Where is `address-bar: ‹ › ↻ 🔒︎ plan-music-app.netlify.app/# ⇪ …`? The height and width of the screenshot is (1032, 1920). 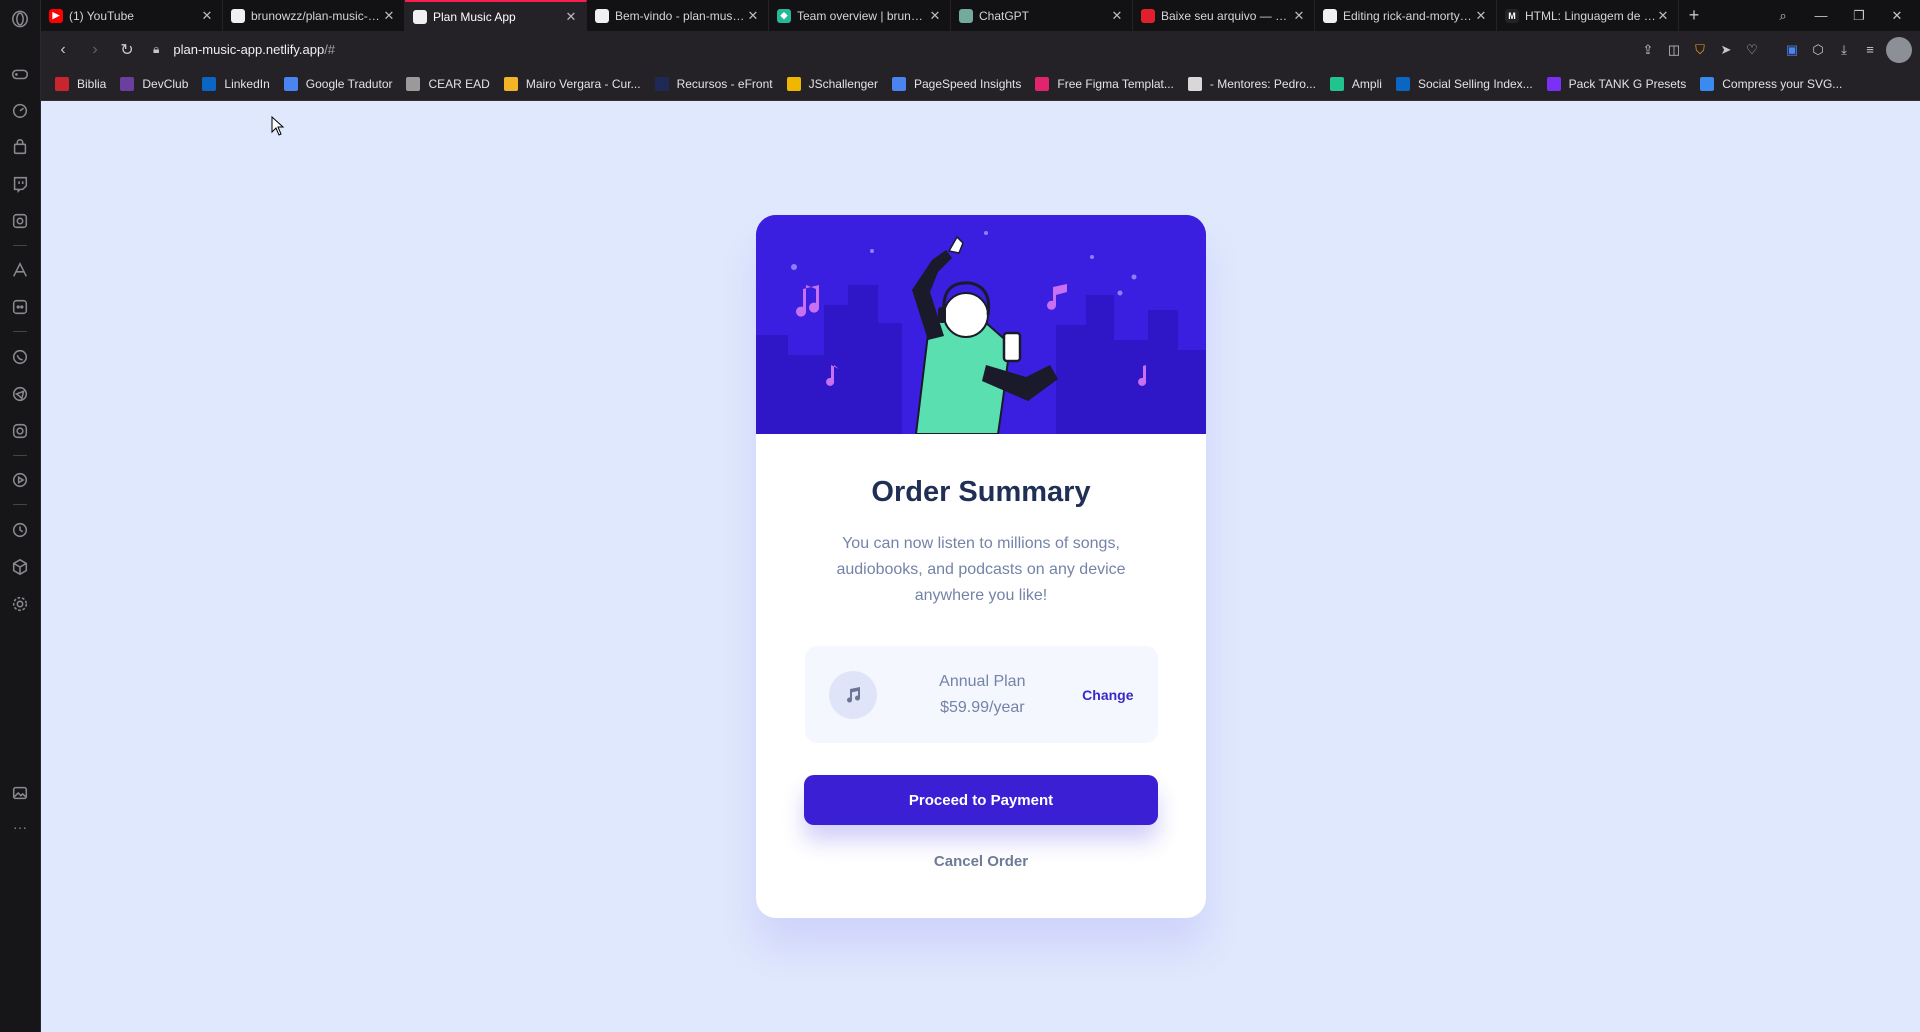
address-bar: ‹ › ↻ 🔒︎ plan-music-app.netlify.app/# ⇪ … is located at coordinates (980, 49).